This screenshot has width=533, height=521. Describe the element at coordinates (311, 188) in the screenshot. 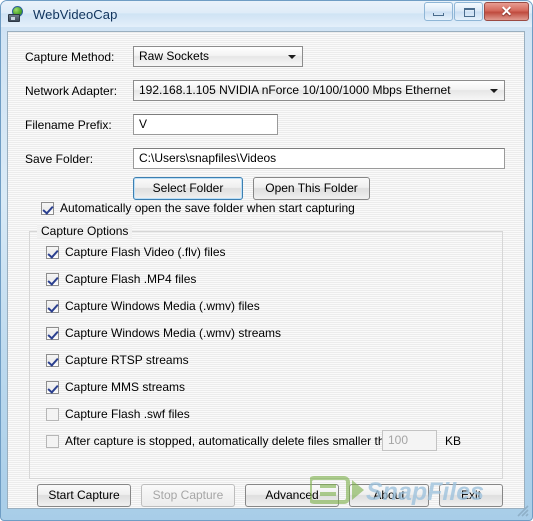

I see `open-this-folder-button: Open This Folder` at that location.